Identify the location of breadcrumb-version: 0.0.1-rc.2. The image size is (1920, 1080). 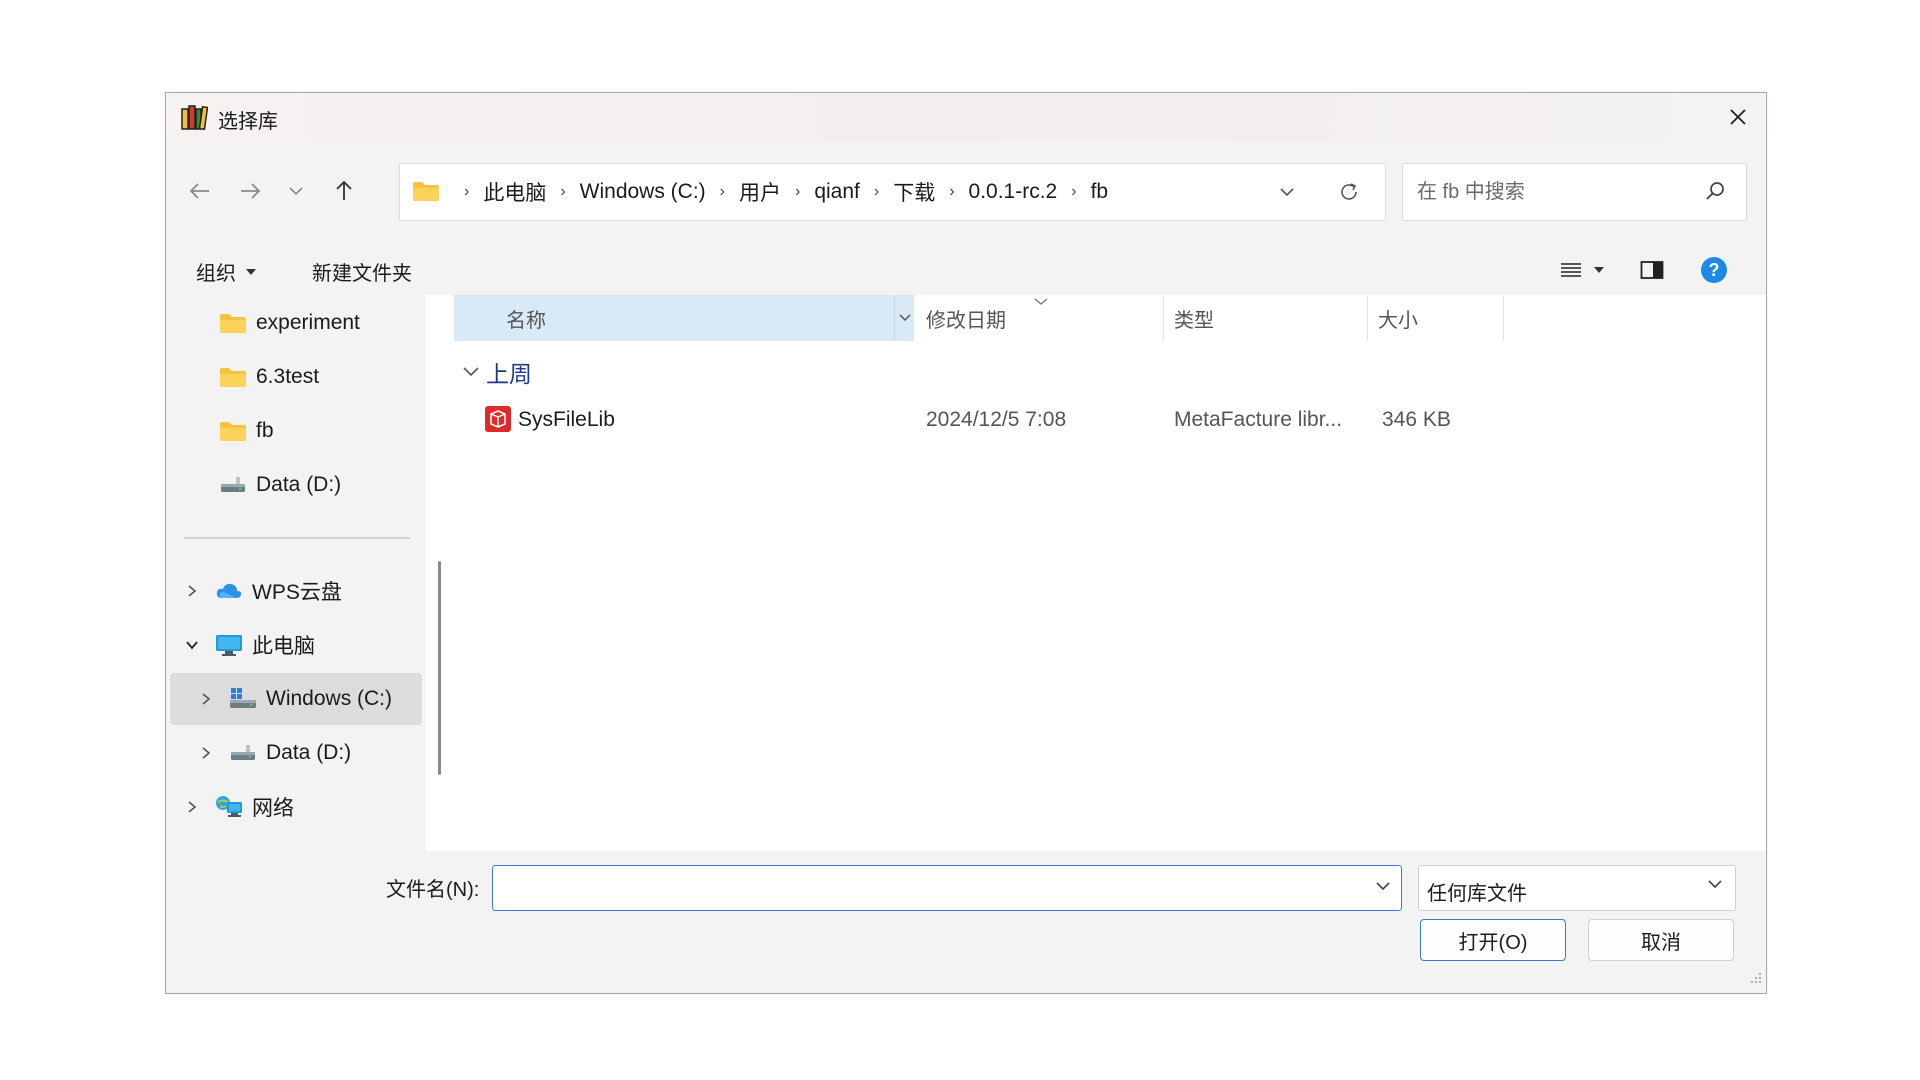
(1013, 192).